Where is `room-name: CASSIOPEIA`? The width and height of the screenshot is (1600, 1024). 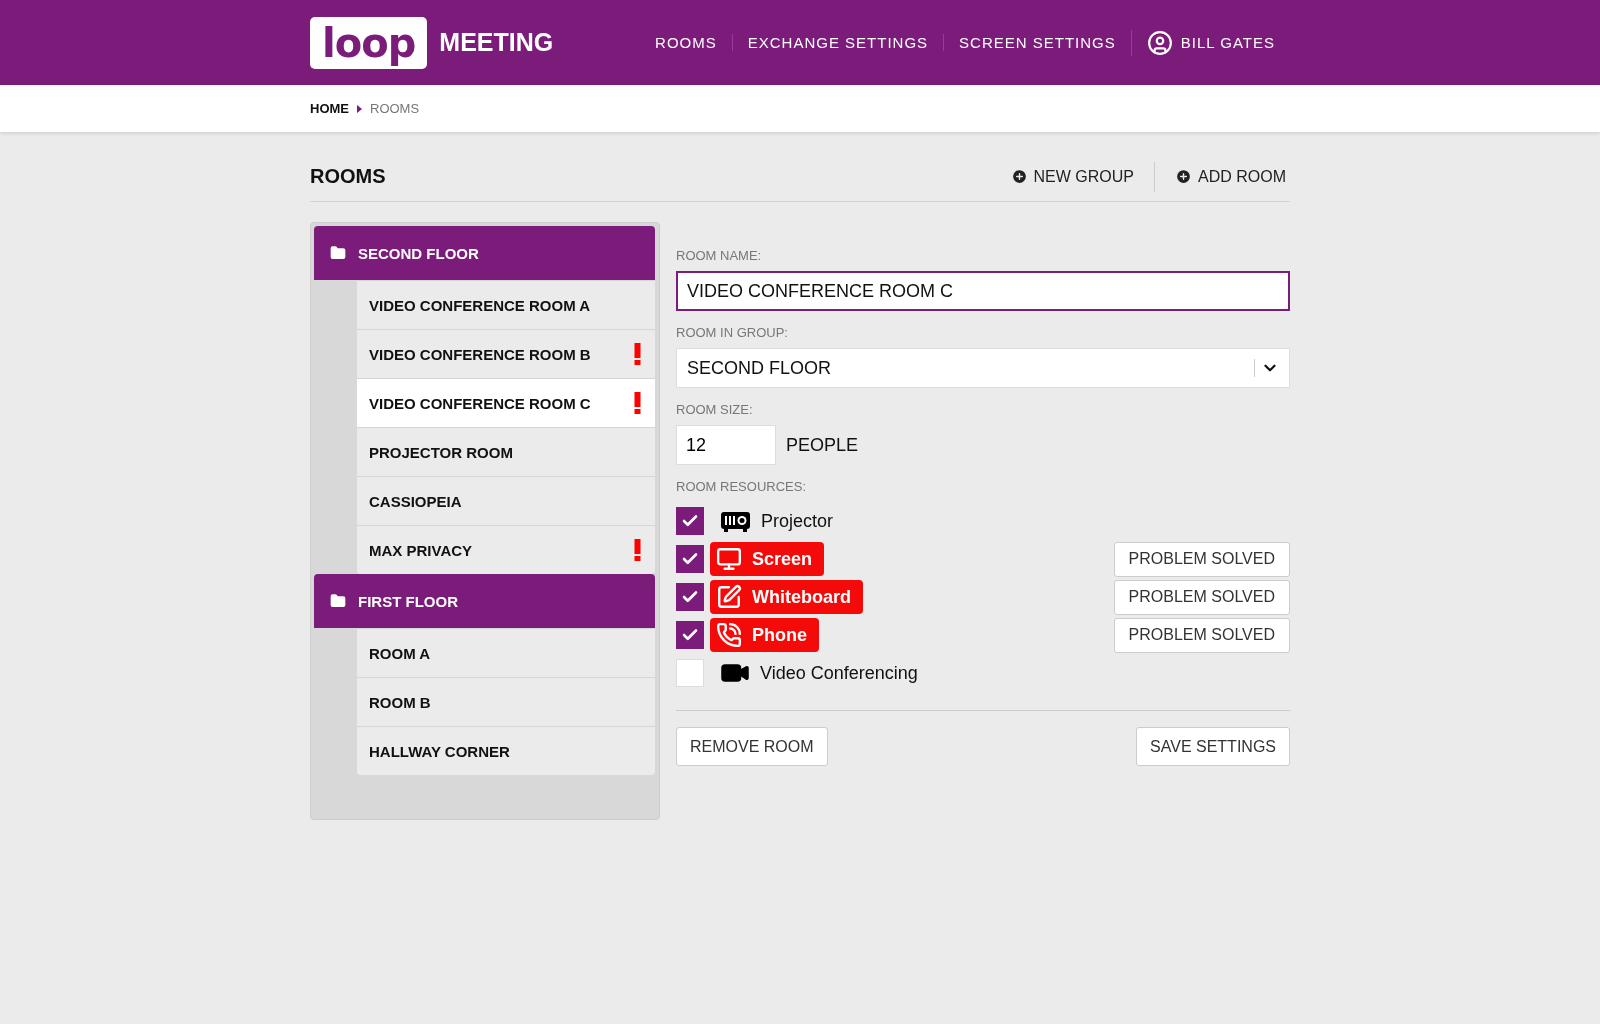 room-name: CASSIOPEIA is located at coordinates (415, 501).